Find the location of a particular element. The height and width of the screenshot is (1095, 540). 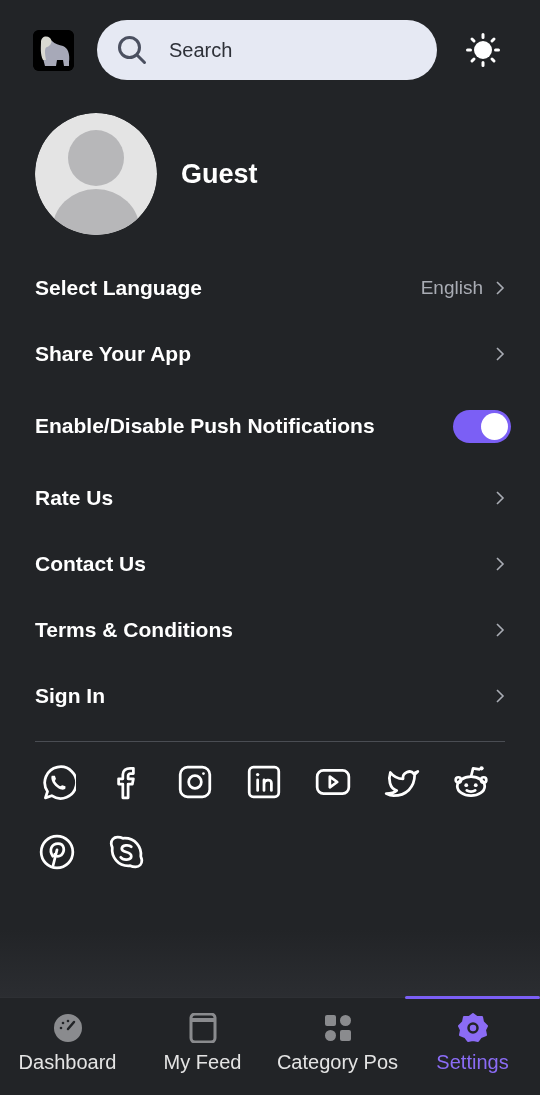

nav-tab: Category Pos is located at coordinates (337, 1046).